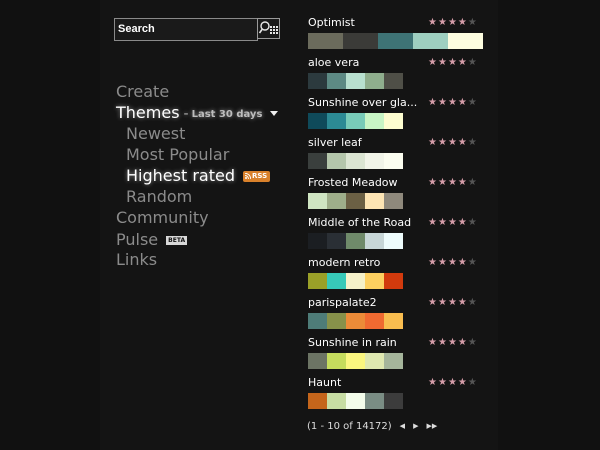 This screenshot has height=450, width=600. I want to click on time-range-label: Last 30 days, so click(227, 114).